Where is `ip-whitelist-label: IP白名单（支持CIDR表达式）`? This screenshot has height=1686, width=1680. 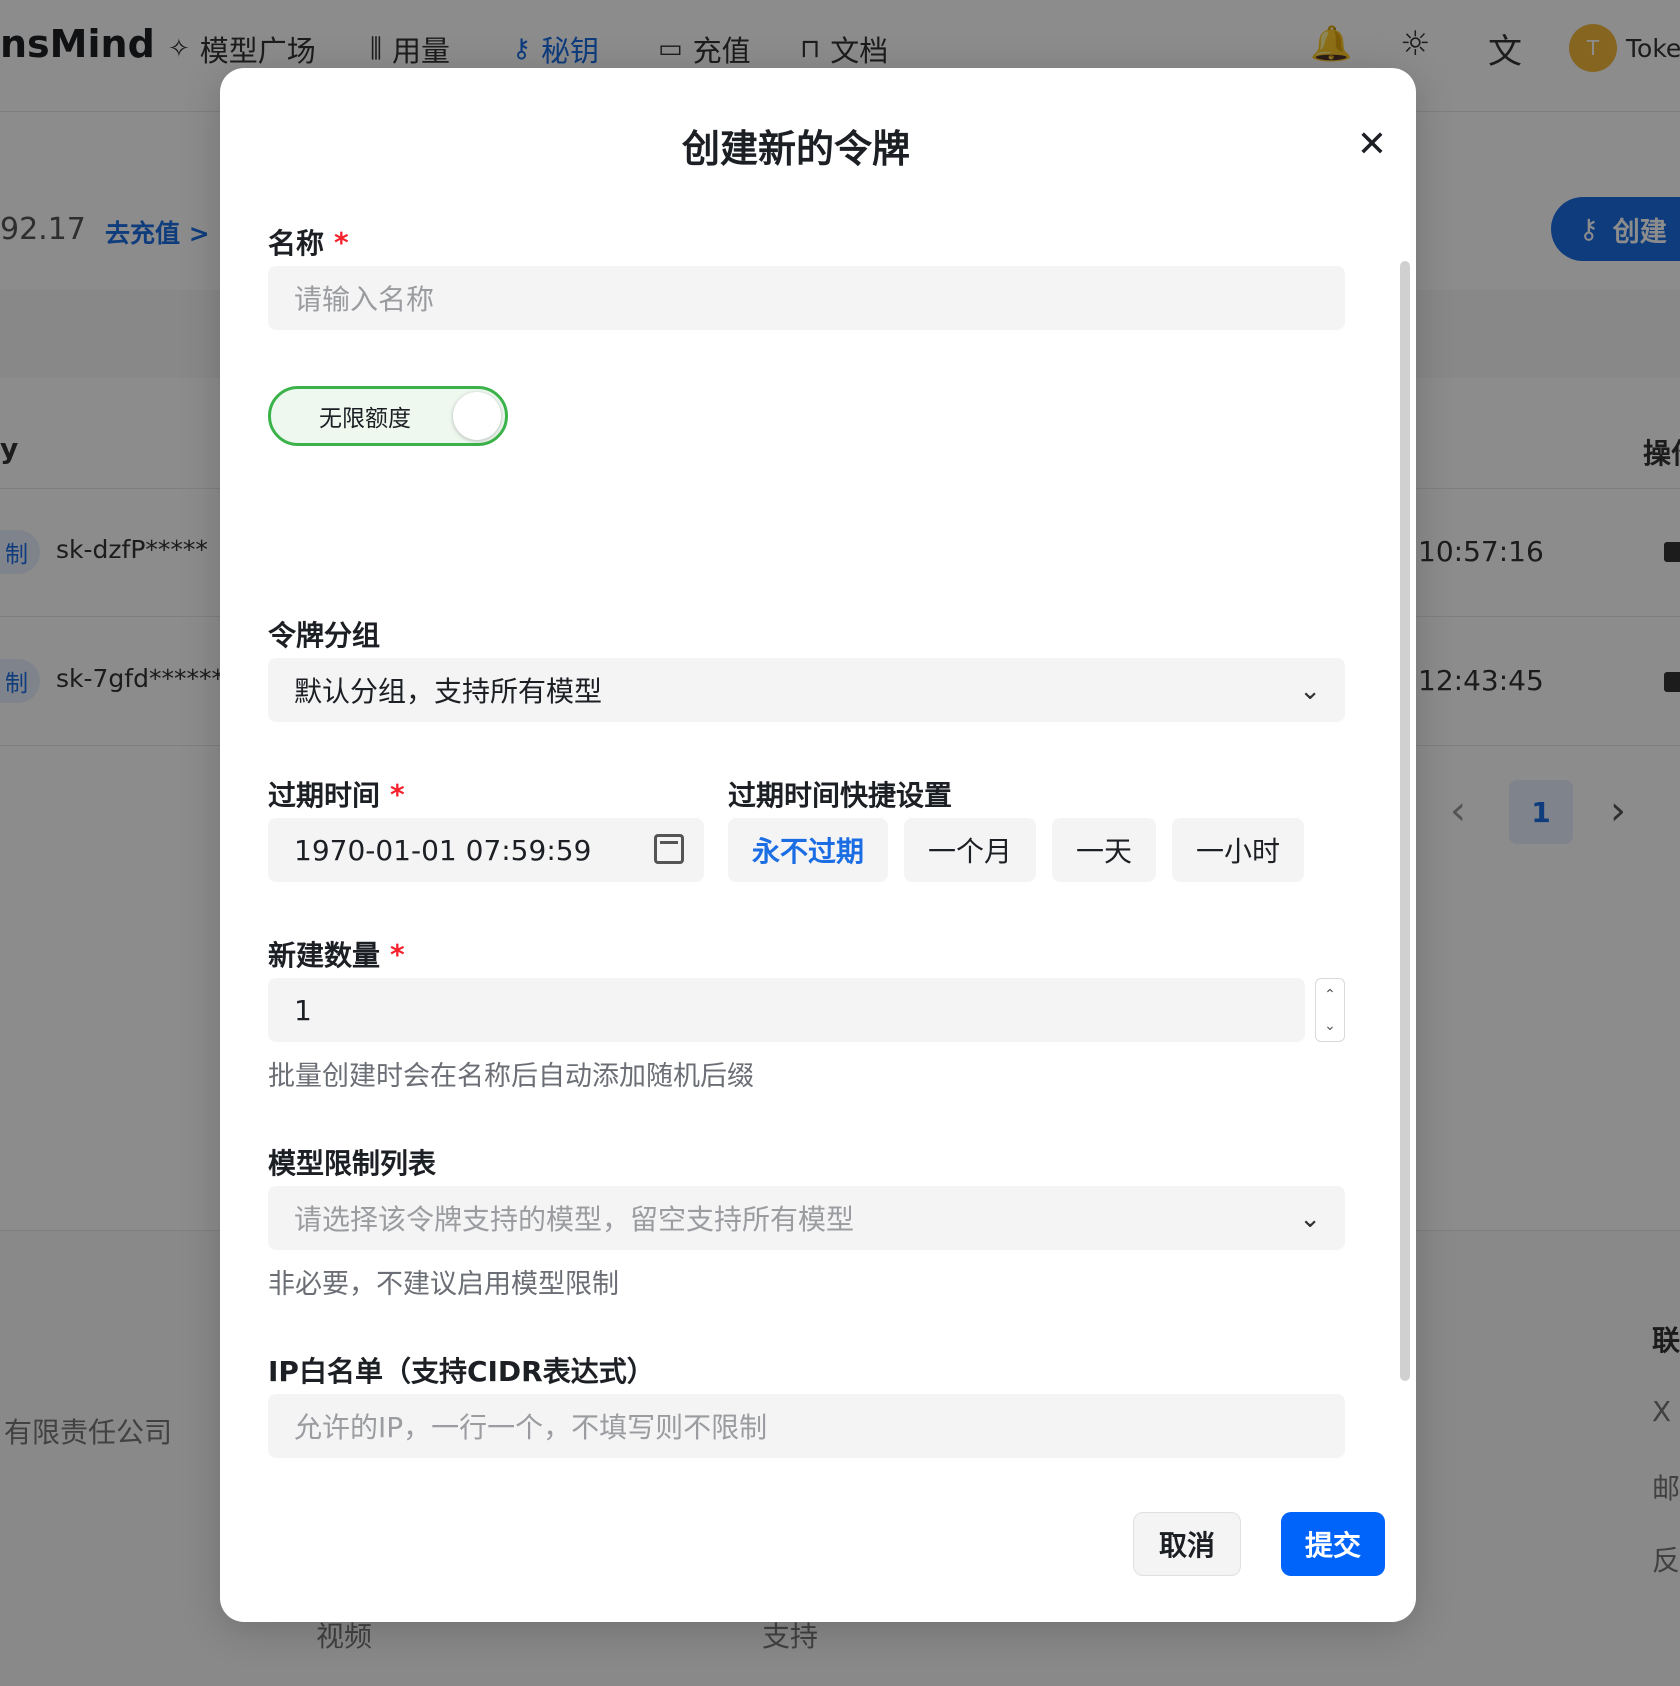
ip-whitelist-label: IP白名单（支持CIDR表达式） is located at coordinates (461, 1370).